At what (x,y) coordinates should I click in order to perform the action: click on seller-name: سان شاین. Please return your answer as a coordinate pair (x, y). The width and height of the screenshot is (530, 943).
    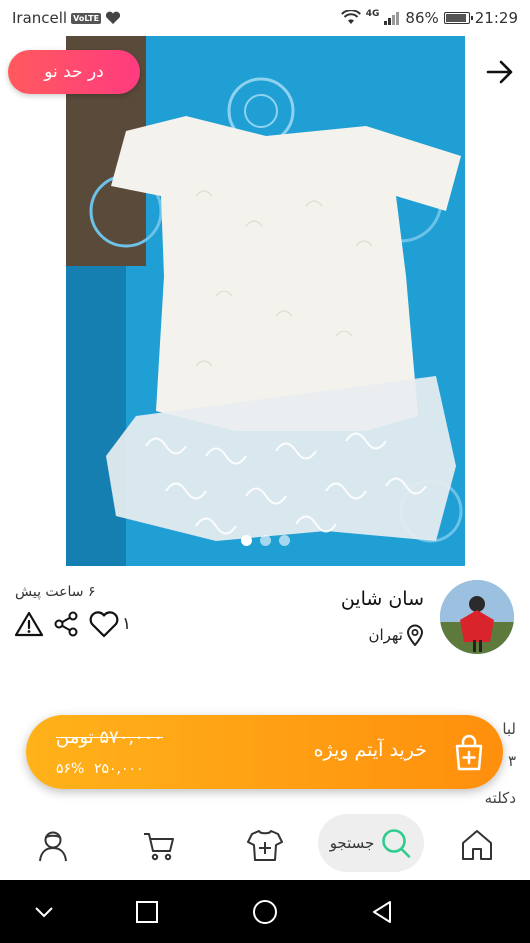
    Looking at the image, I should click on (382, 599).